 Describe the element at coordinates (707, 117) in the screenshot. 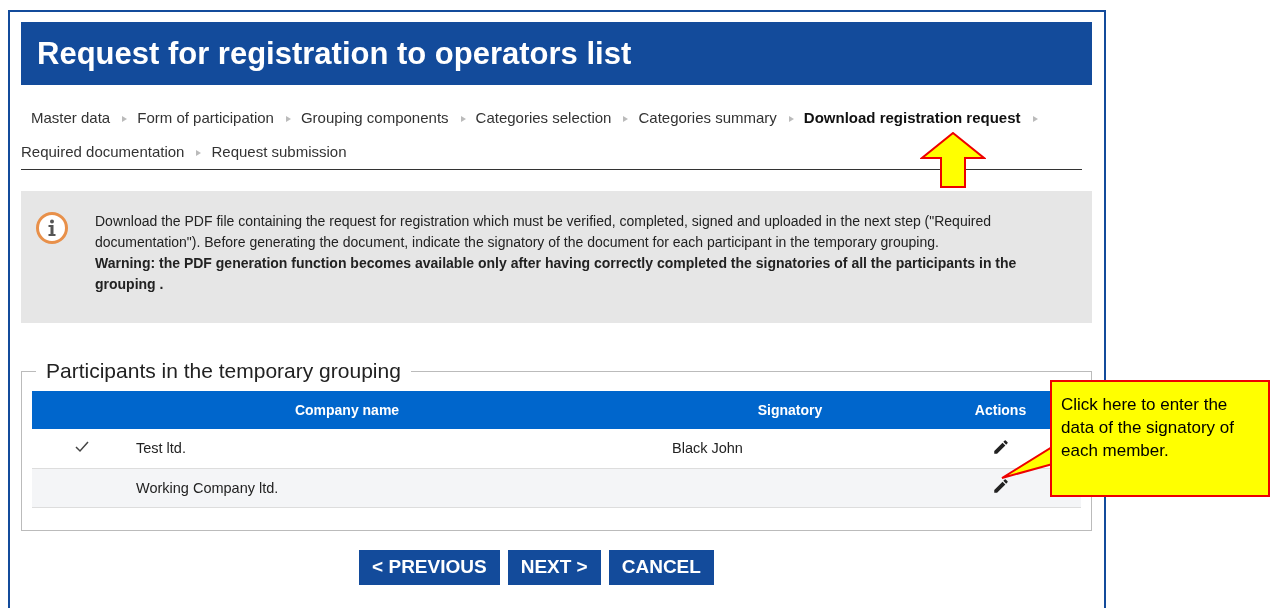

I see `step-link: Categories summary` at that location.